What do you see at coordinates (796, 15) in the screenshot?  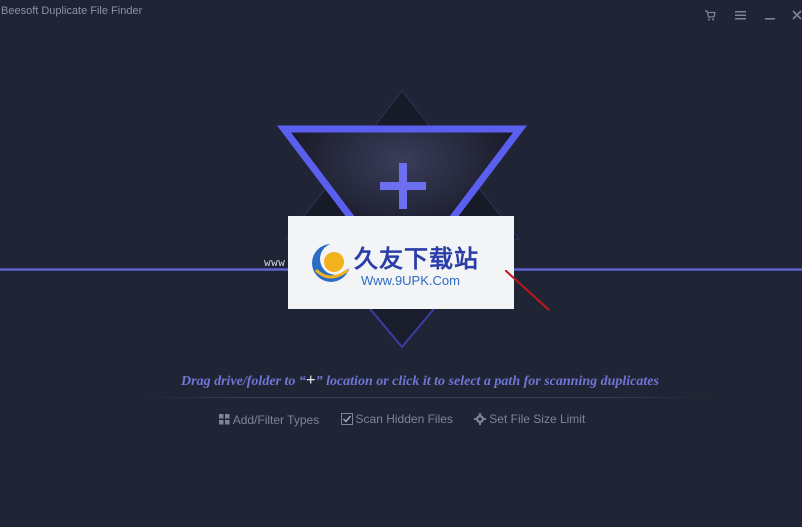 I see `close-icon` at bounding box center [796, 15].